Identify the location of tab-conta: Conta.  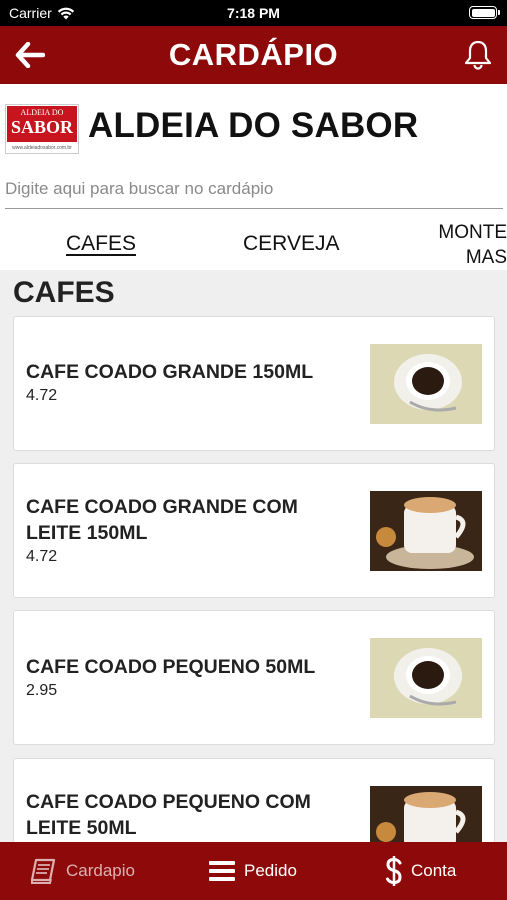
(420, 871).